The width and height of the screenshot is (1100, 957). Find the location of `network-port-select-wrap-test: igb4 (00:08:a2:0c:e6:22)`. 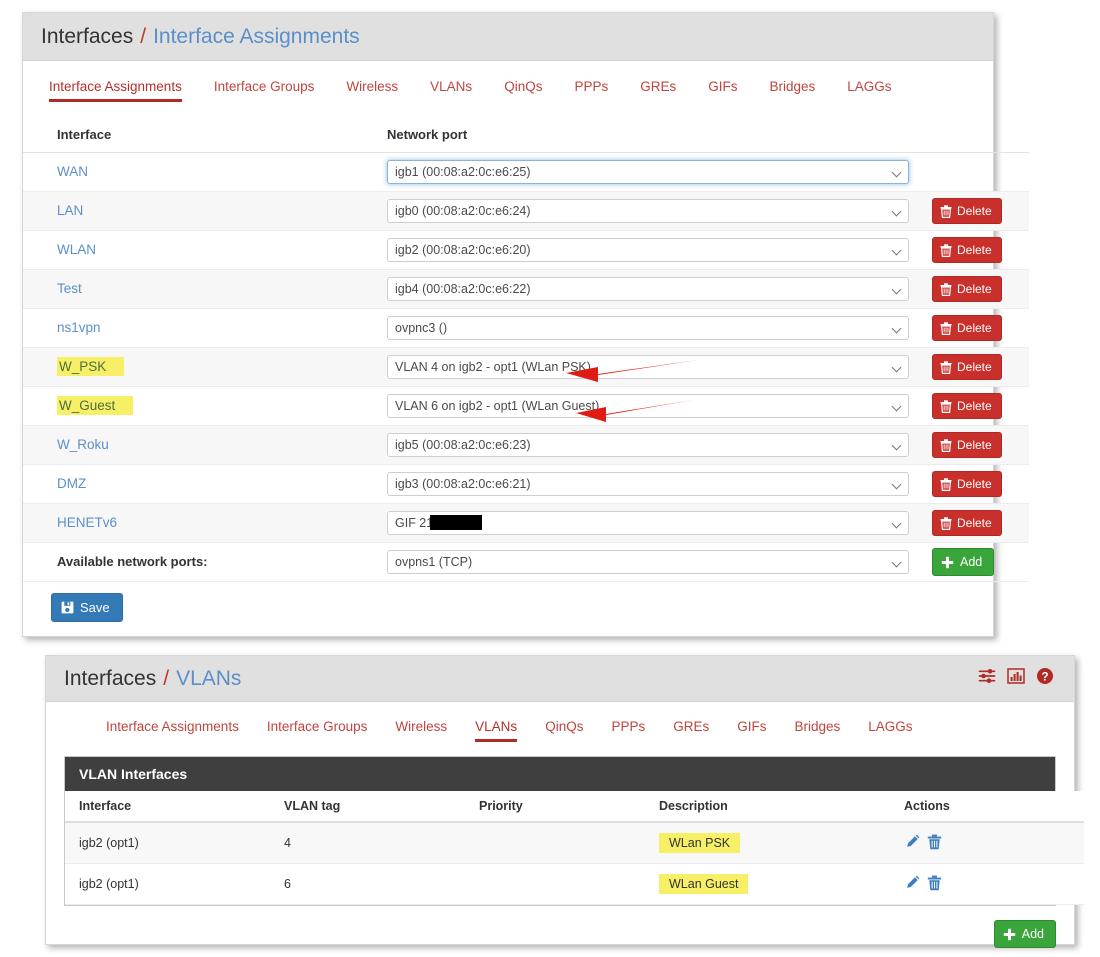

network-port-select-wrap-test: igb4 (00:08:a2:0c:e6:22) is located at coordinates (648, 289).